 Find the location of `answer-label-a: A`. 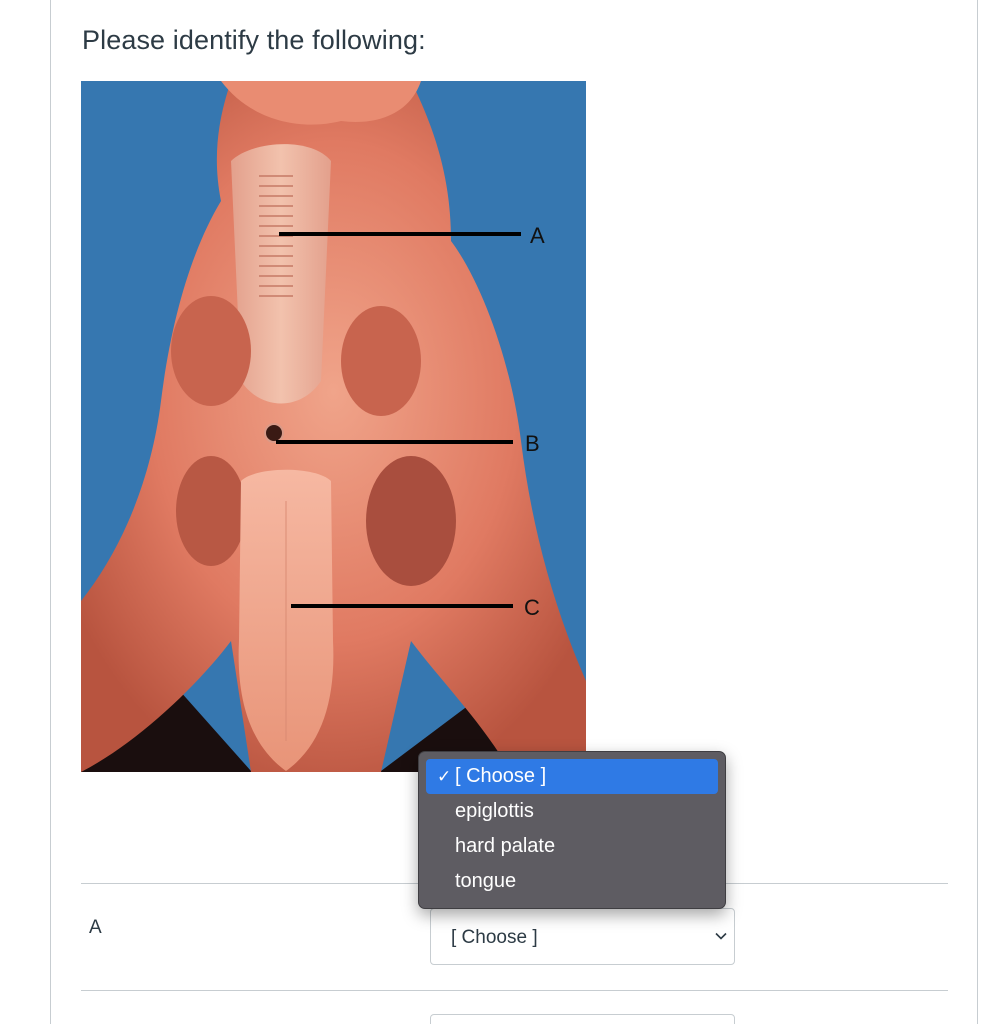

answer-label-a: A is located at coordinates (95, 927).